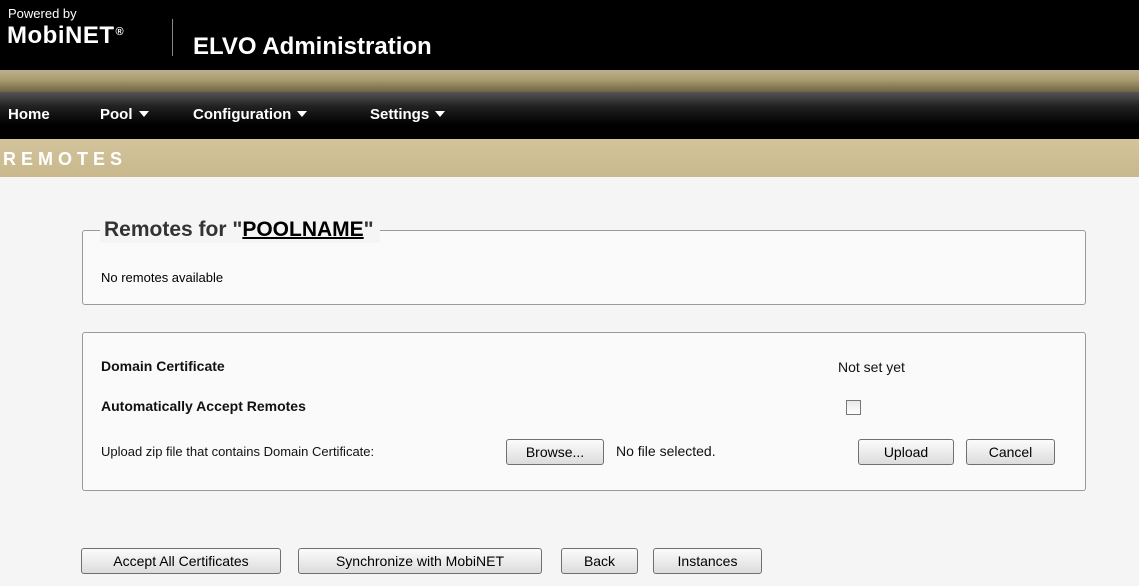 The width and height of the screenshot is (1139, 586). I want to click on nav-item-label: Pool, so click(116, 114).